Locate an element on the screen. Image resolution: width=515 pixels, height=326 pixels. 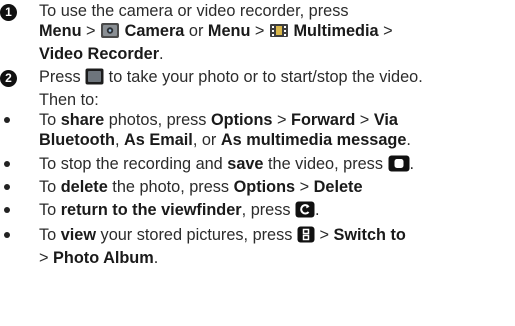
step-1-line-3: Video Recorder. is located at coordinates (101, 54).